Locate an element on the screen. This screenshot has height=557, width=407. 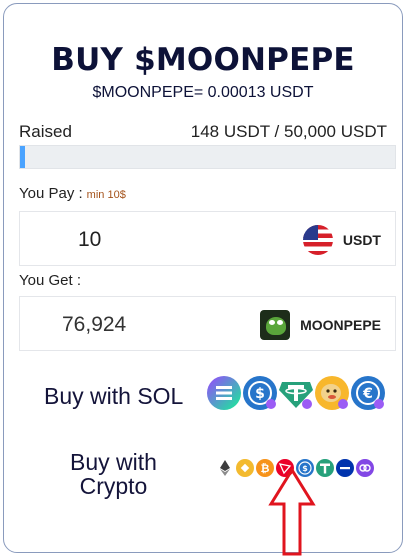
euro-coin-sol-icon: € is located at coordinates (368, 393).